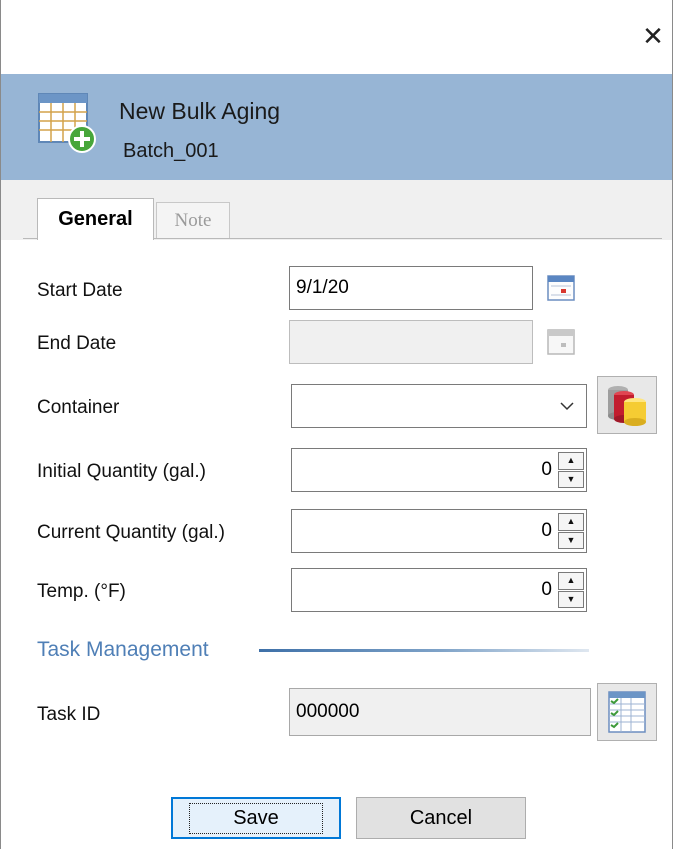 This screenshot has width=673, height=849. Describe the element at coordinates (77, 343) in the screenshot. I see `end-date-label: End Date` at that location.